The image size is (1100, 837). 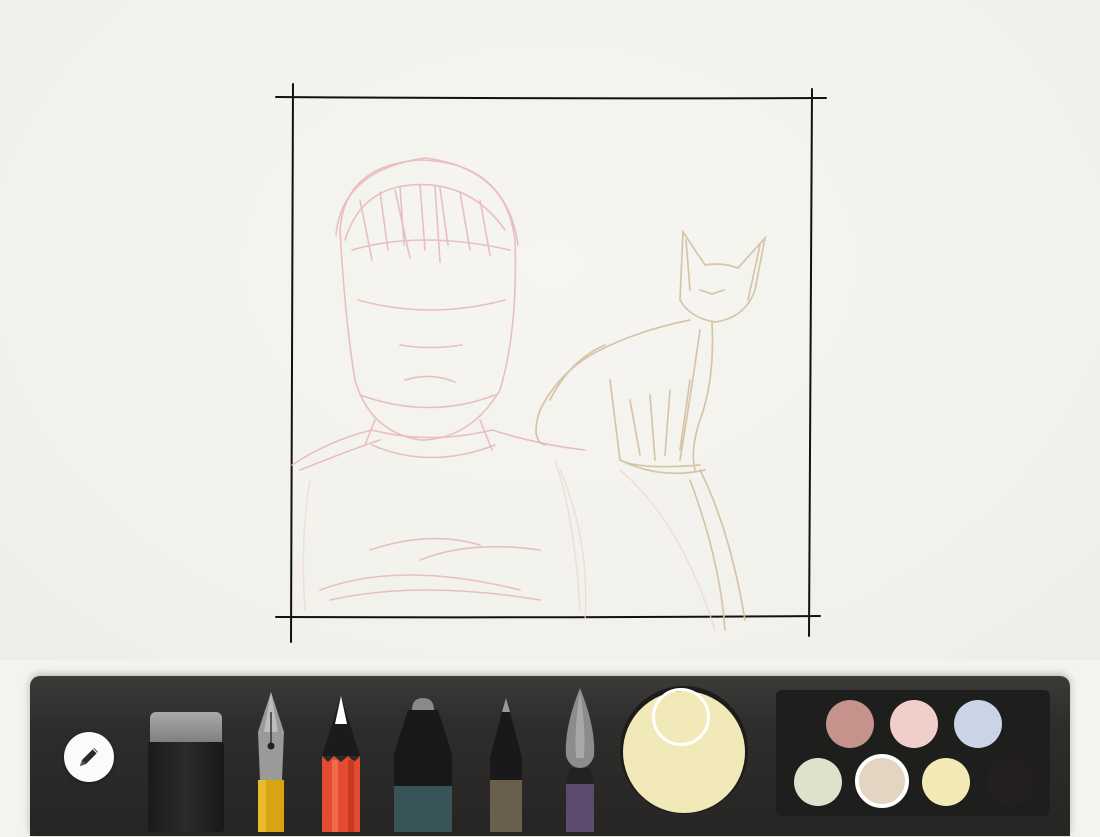 I want to click on eraser-icon, so click(x=186, y=728).